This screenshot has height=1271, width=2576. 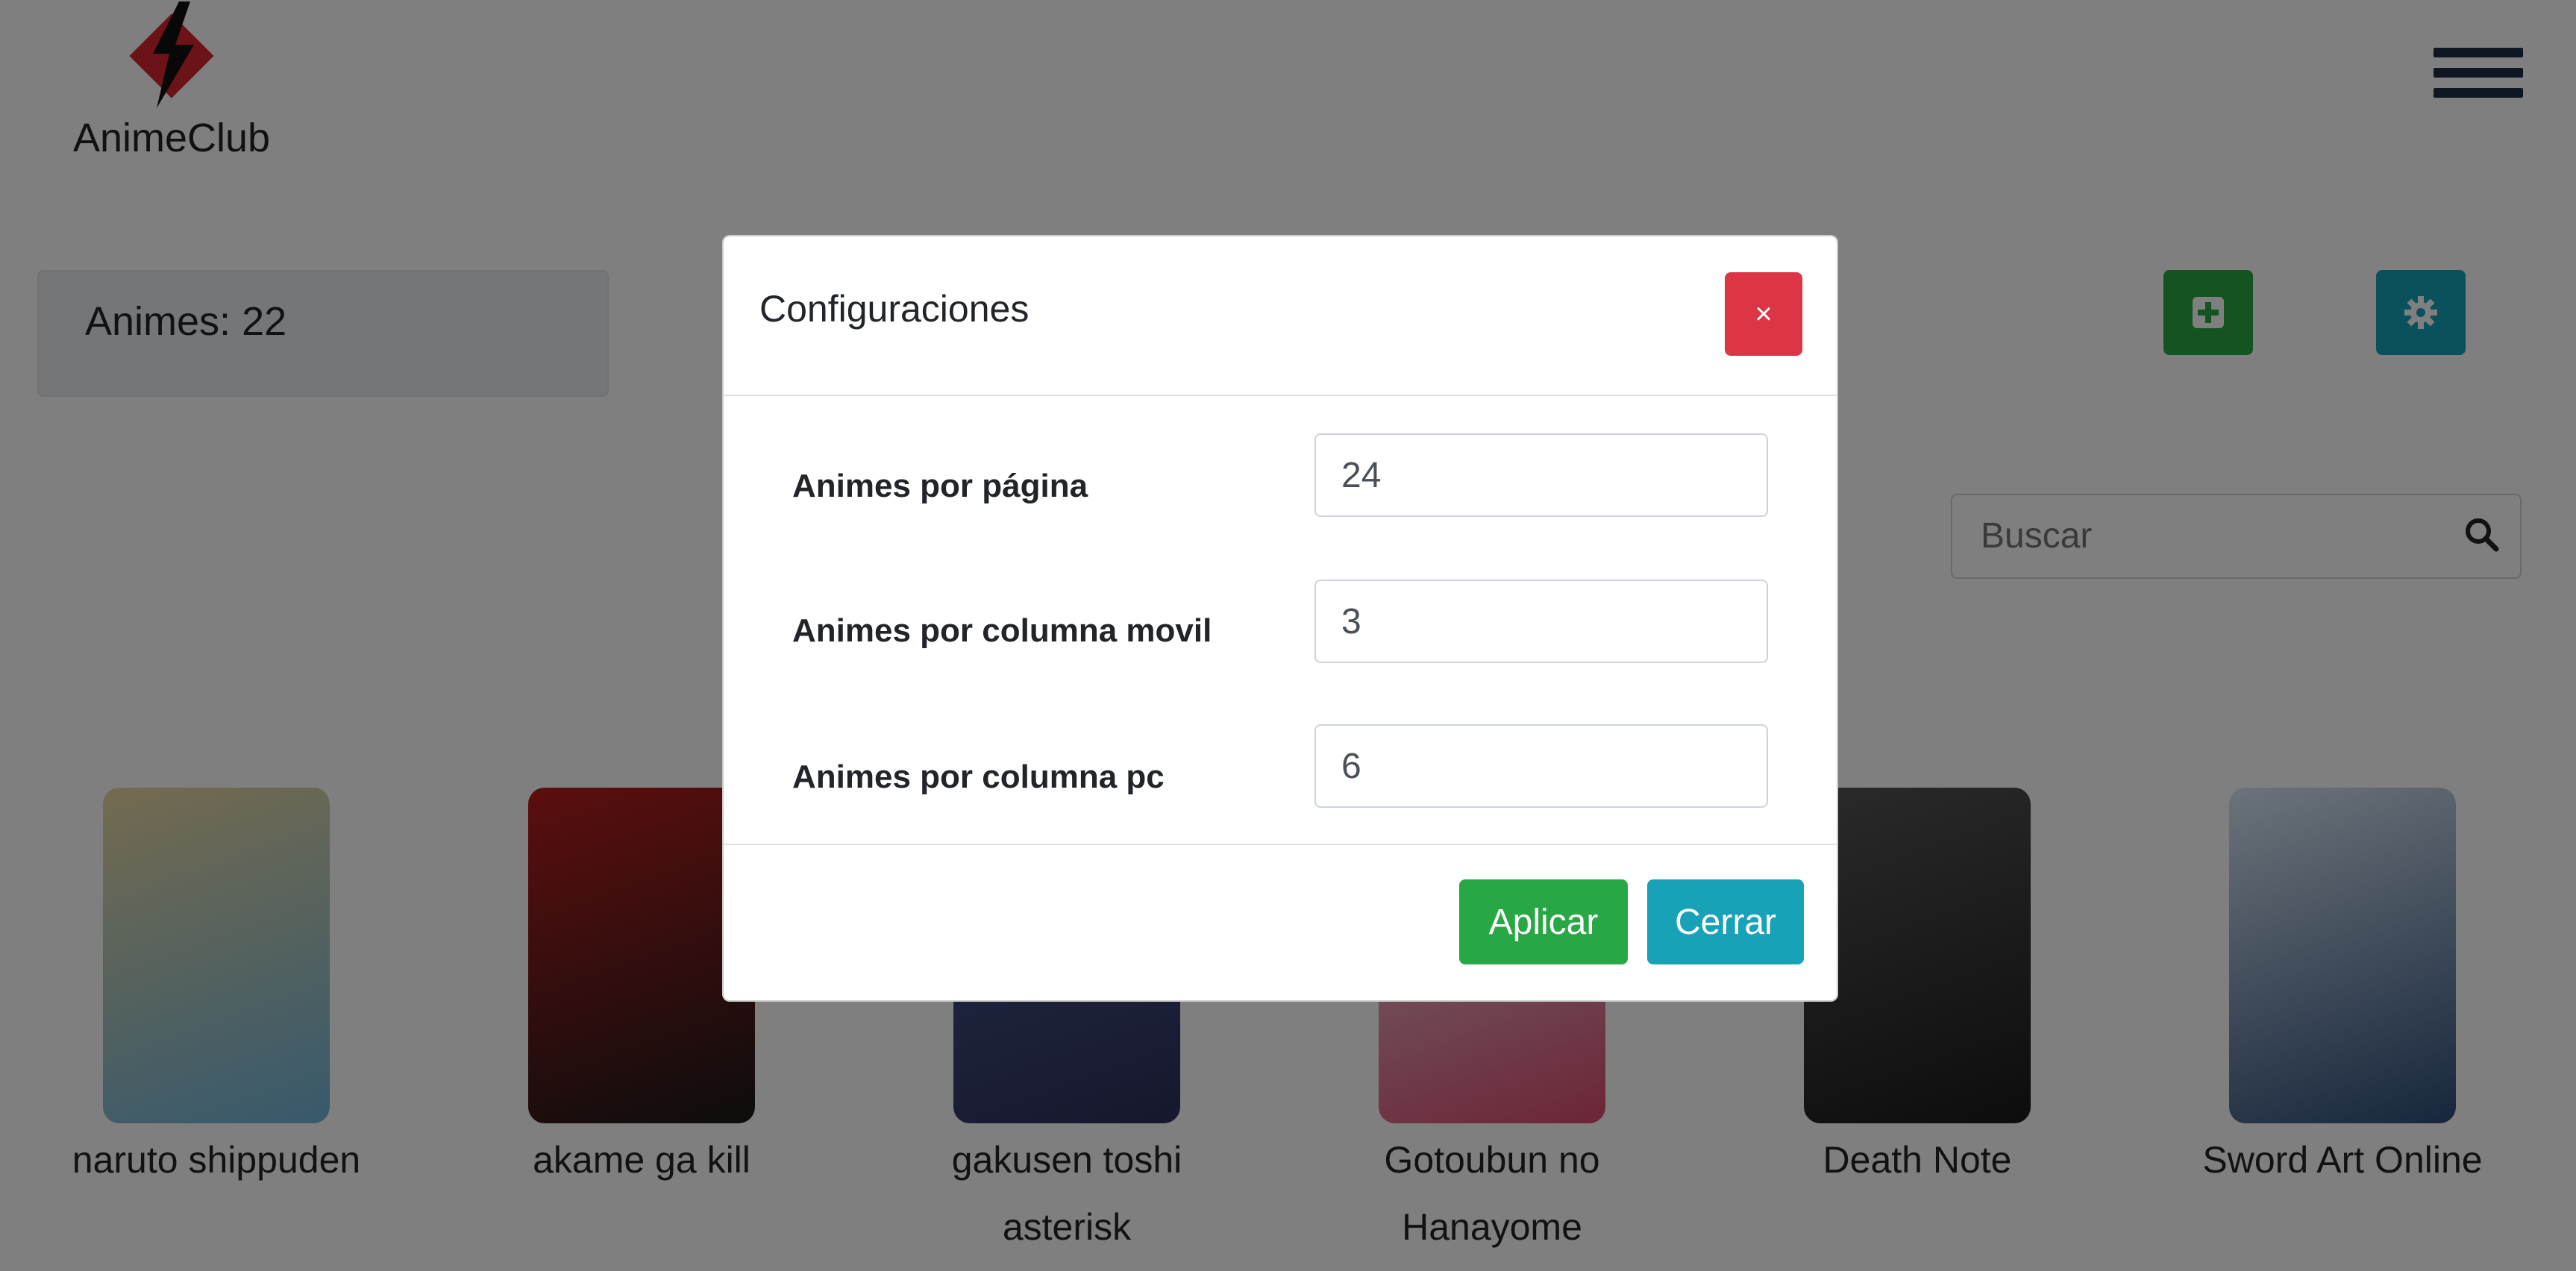 I want to click on close-footer-button: Cerrar, so click(x=1725, y=921).